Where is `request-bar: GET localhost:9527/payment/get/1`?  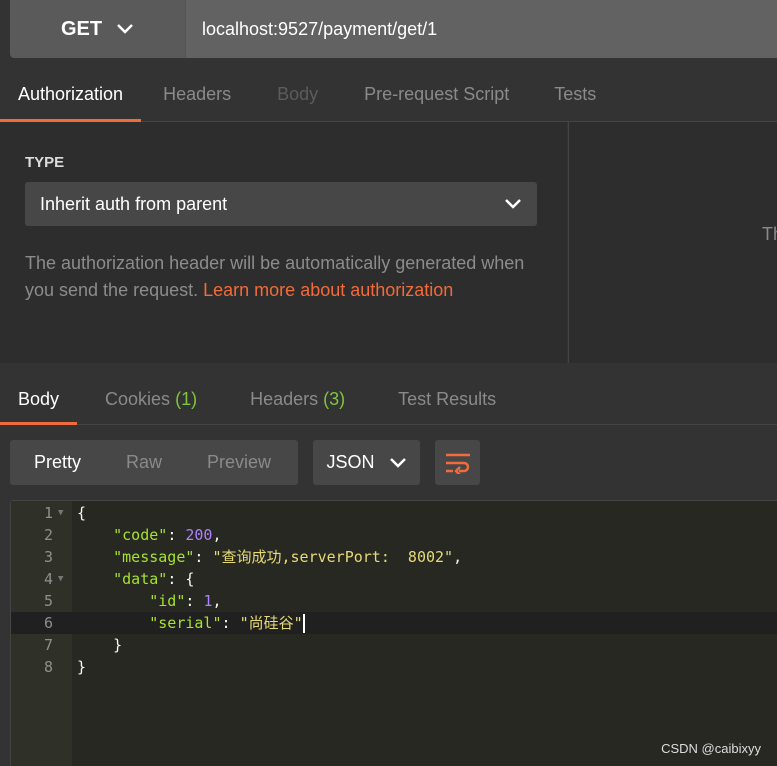 request-bar: GET localhost:9527/payment/get/1 is located at coordinates (388, 34).